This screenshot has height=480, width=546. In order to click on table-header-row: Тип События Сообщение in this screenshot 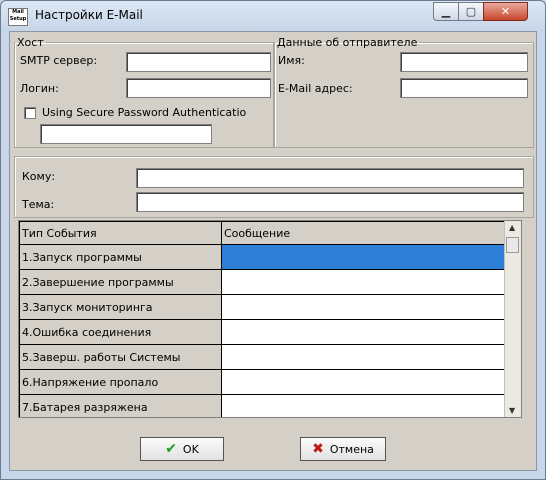, I will do `click(263, 233)`.